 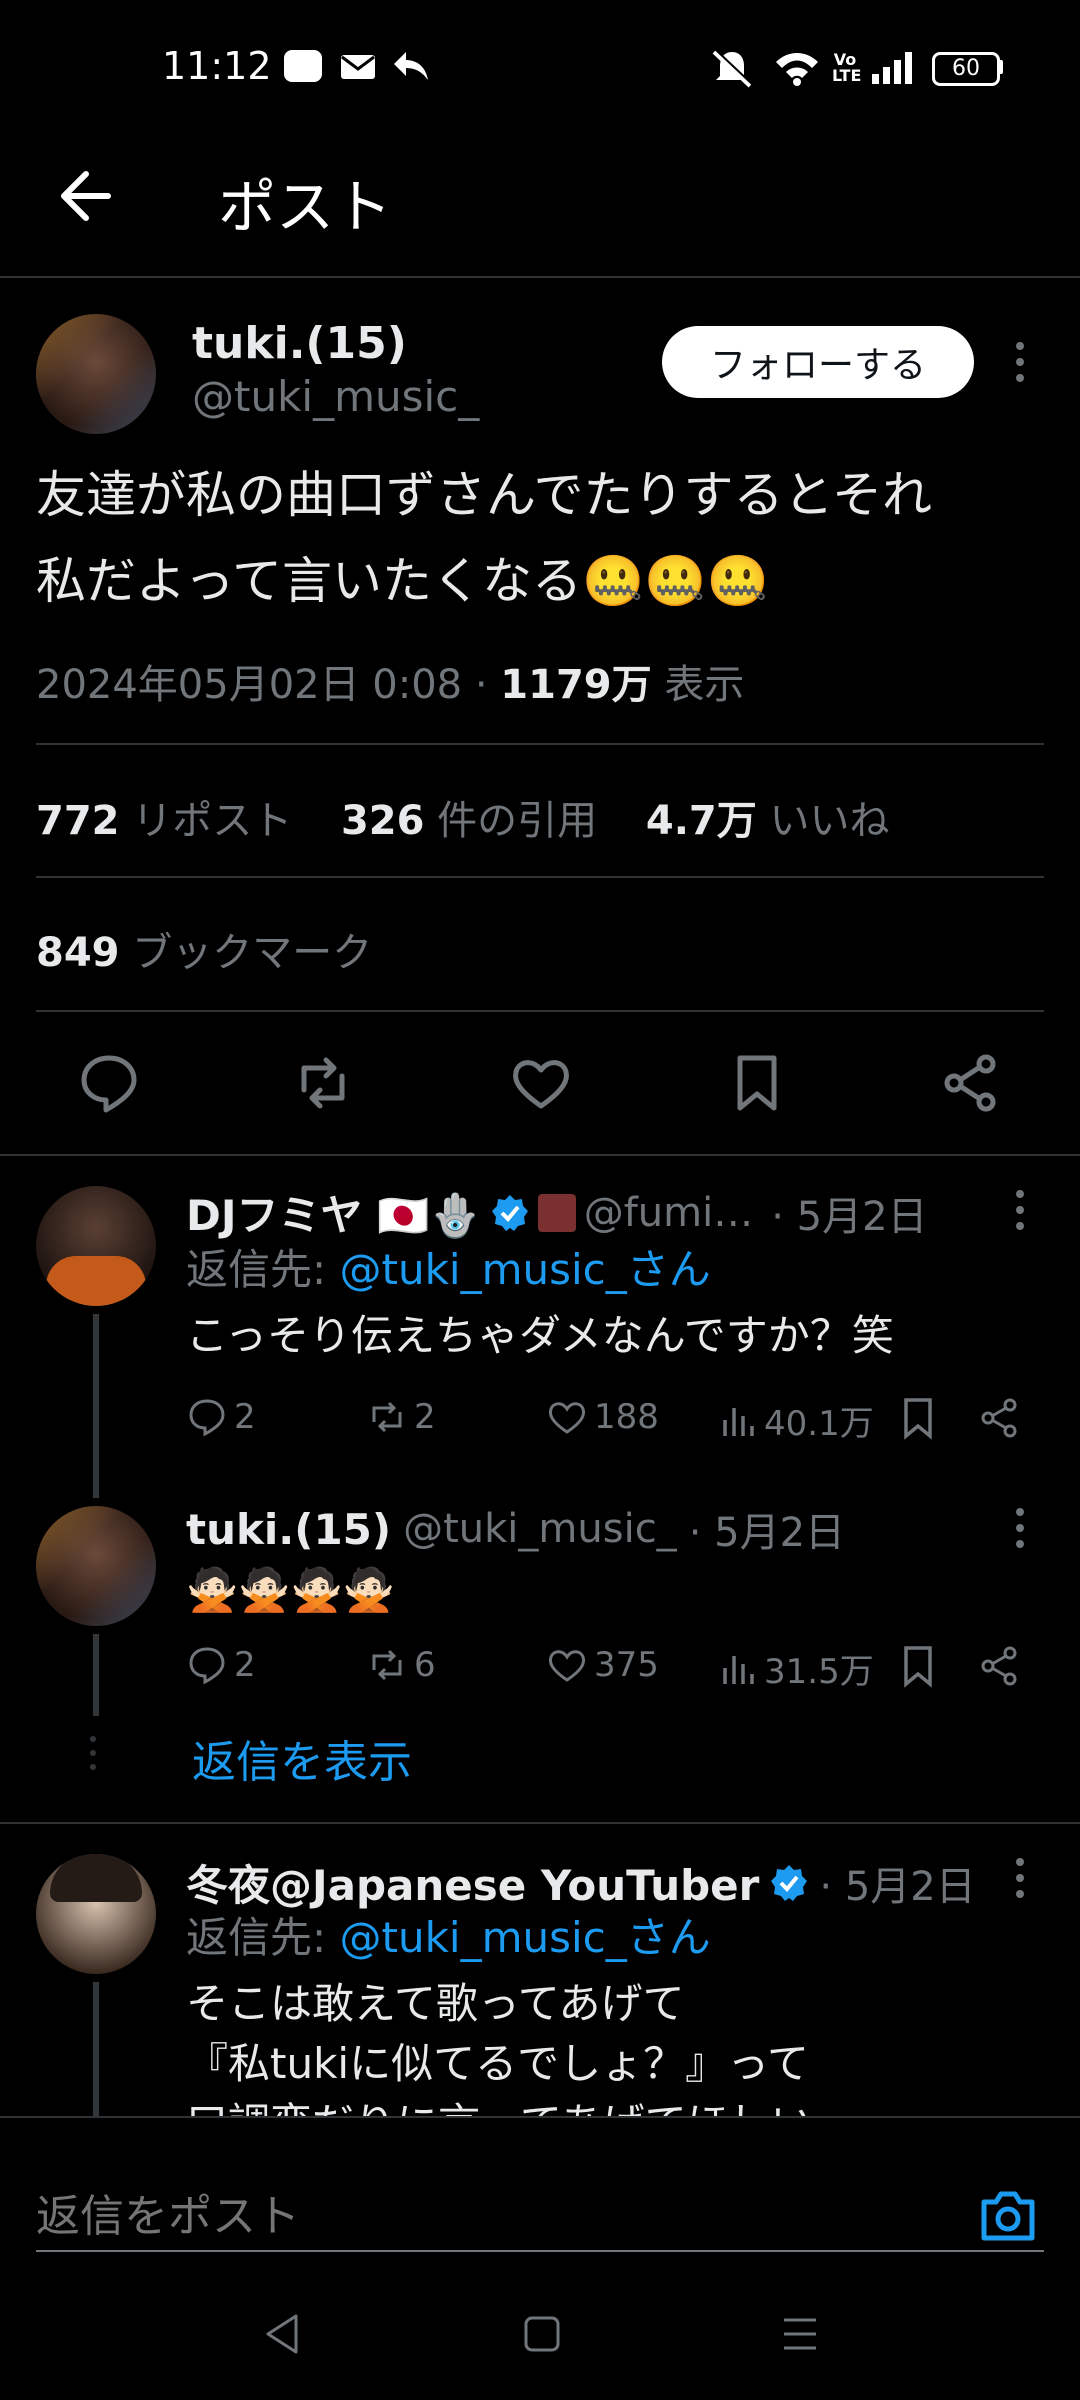 What do you see at coordinates (288, 1529) in the screenshot?
I see `reply-author-name: tuki.(15)` at bounding box center [288, 1529].